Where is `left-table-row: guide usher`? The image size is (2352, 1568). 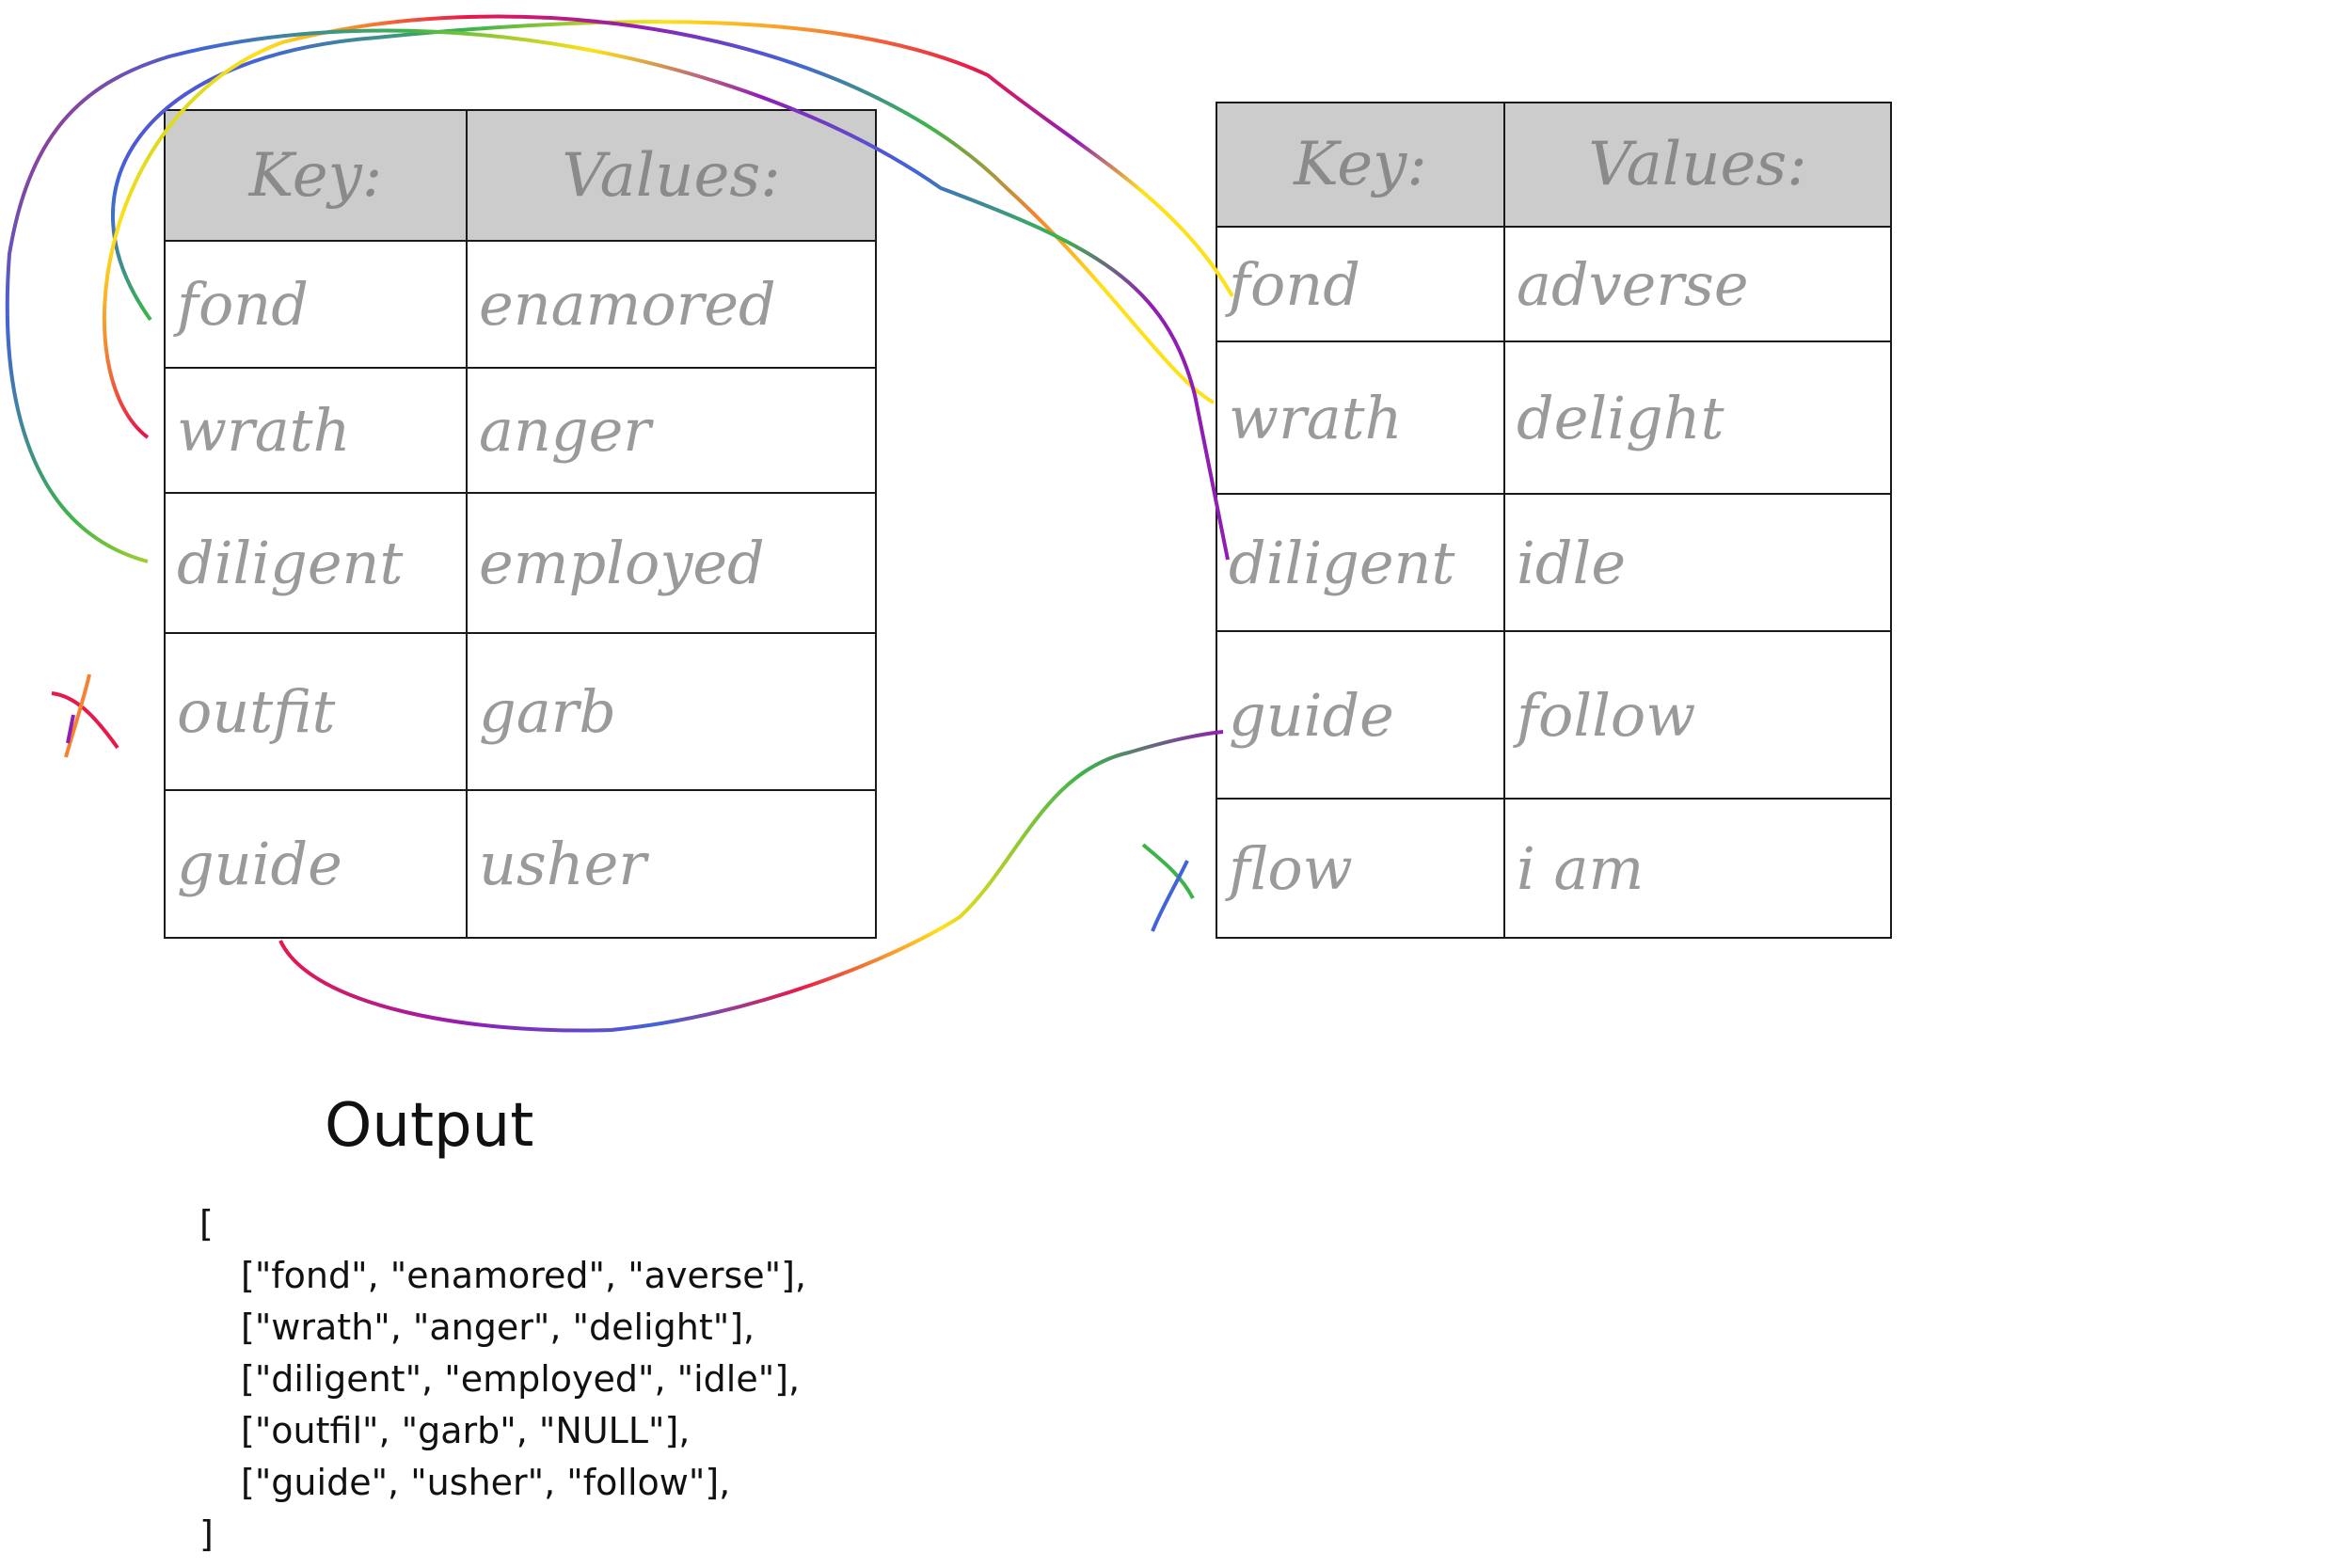 left-table-row: guide usher is located at coordinates (520, 864).